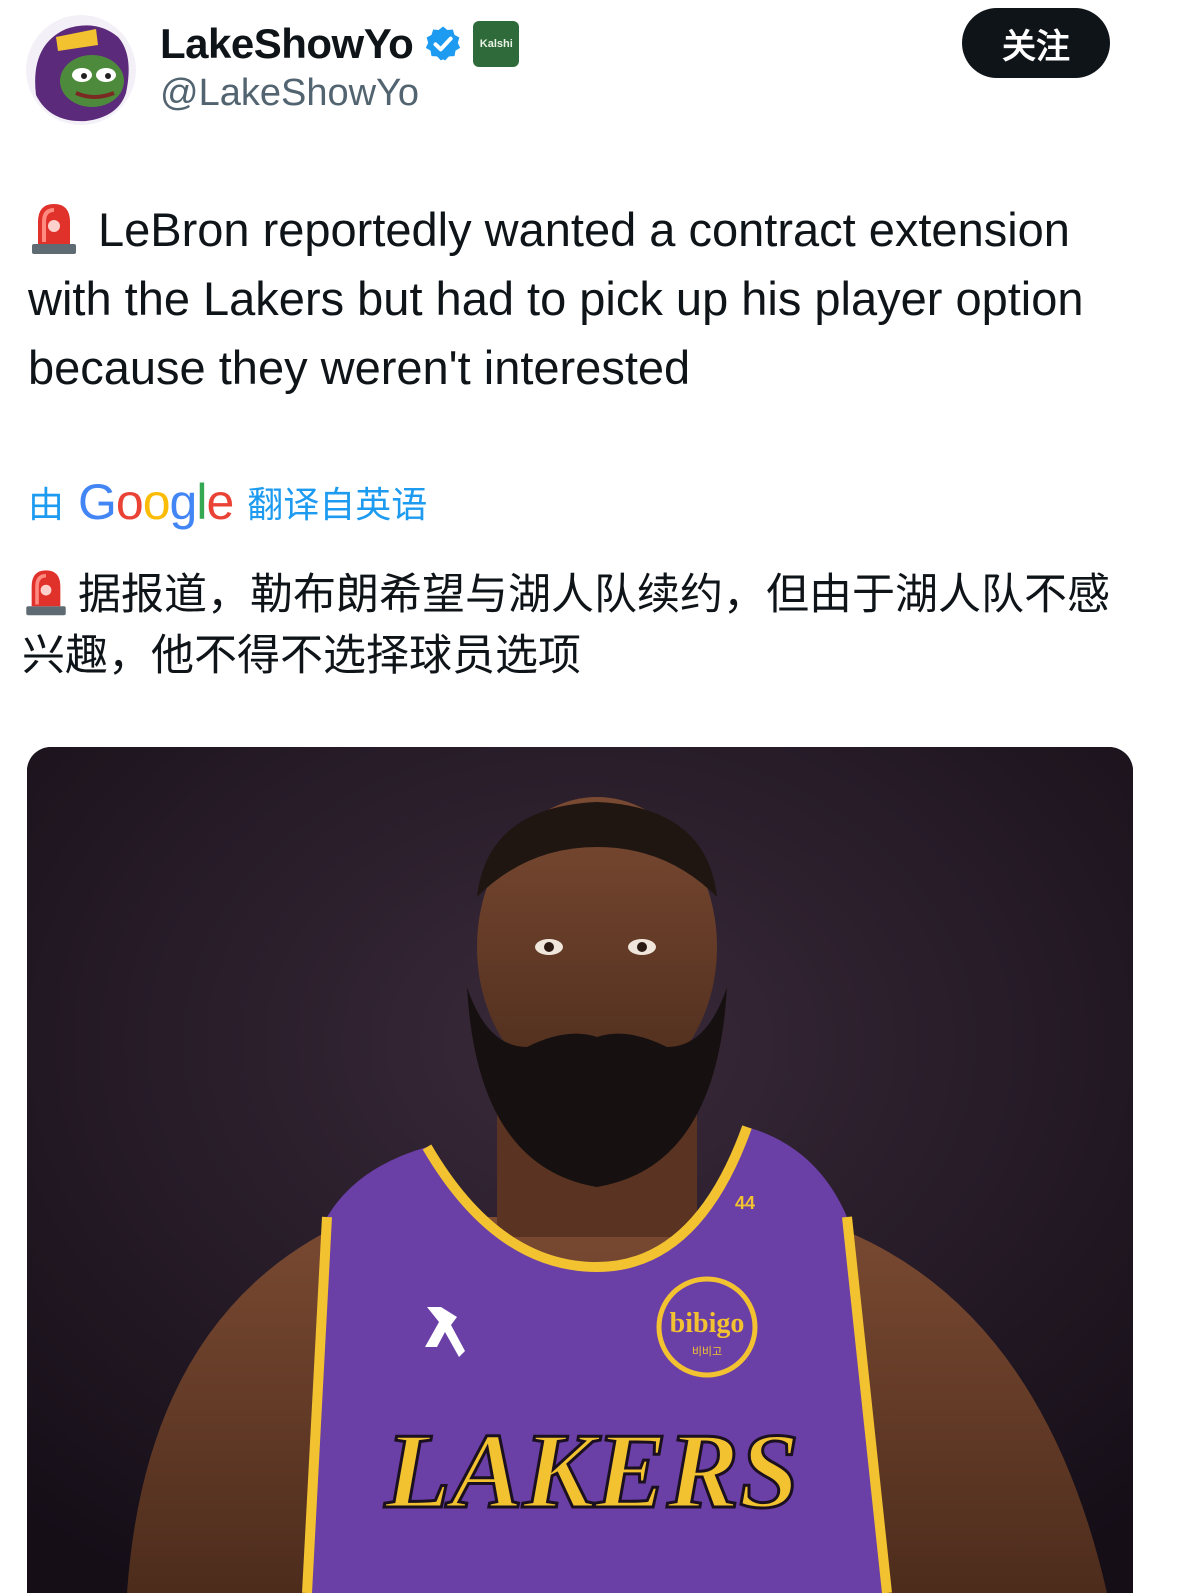  I want to click on display-name: LakeShowYo, so click(287, 44).